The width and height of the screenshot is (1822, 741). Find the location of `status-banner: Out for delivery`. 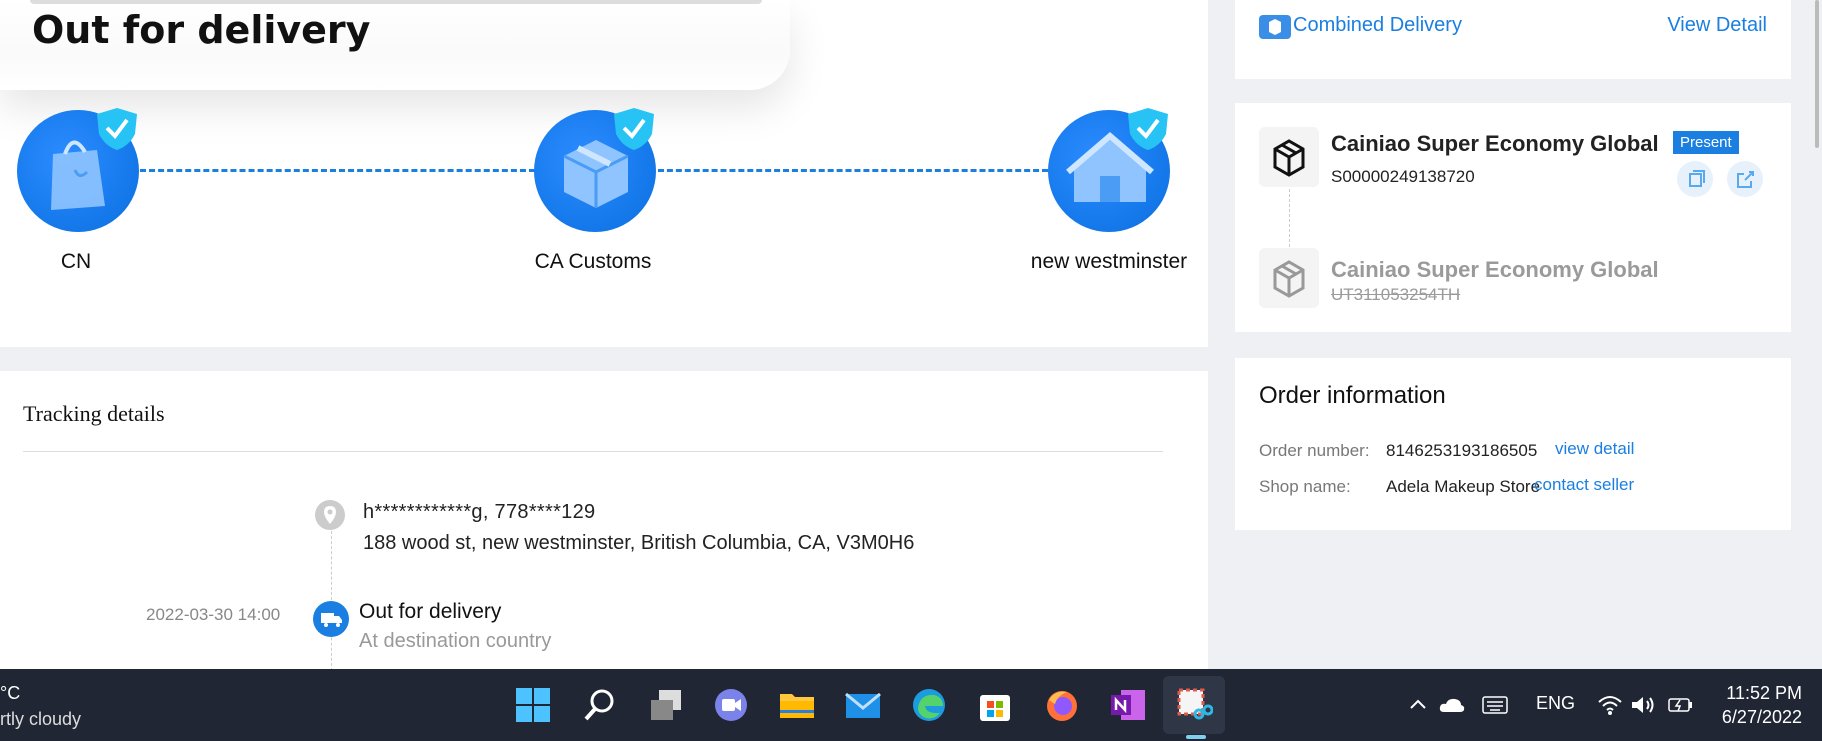

status-banner: Out for delivery is located at coordinates (395, 45).